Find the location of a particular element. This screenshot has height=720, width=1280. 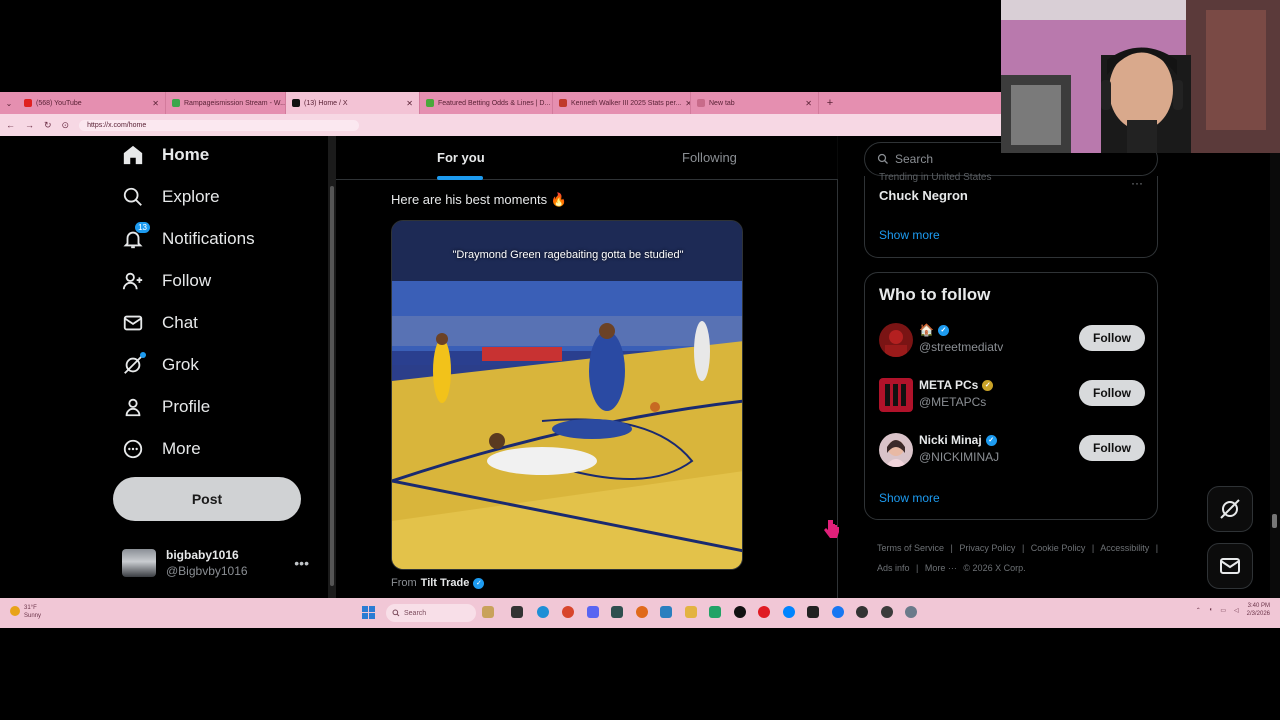

nav-more: More is located at coordinates (160, 449).